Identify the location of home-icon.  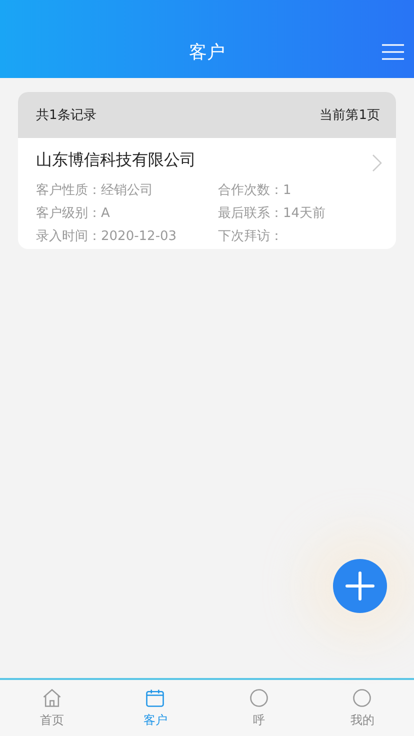
(51, 698).